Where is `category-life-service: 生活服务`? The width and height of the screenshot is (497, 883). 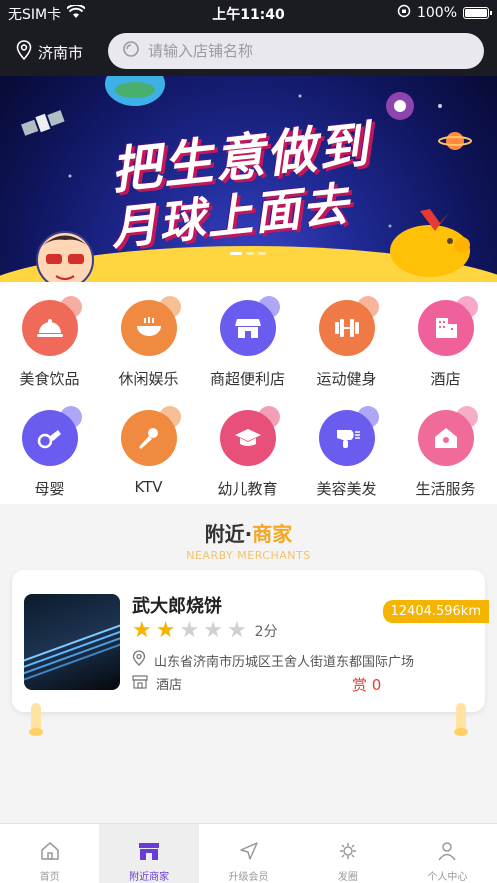
category-life-service: 生活服务 is located at coordinates (445, 452).